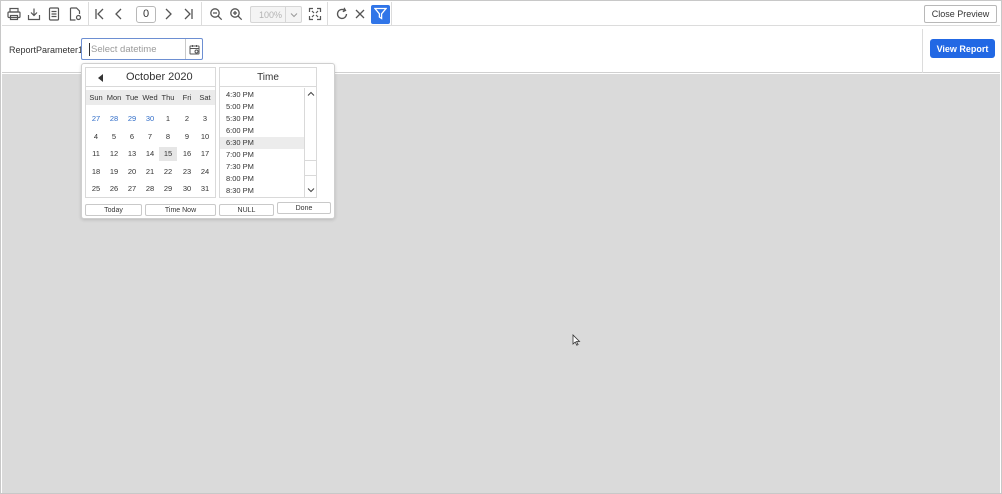  What do you see at coordinates (124, 49) in the screenshot?
I see `datetime-placeholder: Select datetime` at bounding box center [124, 49].